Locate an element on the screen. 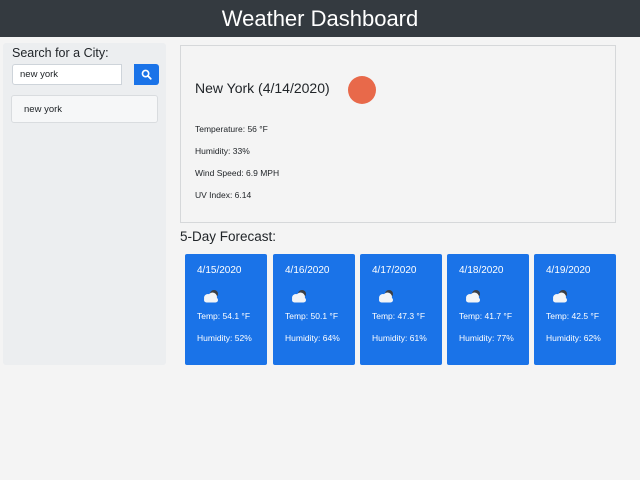 This screenshot has height=480, width=640. forecast-card: 4/17/2020 Temp: 47.3 °F Humidity: 61% is located at coordinates (401, 309).